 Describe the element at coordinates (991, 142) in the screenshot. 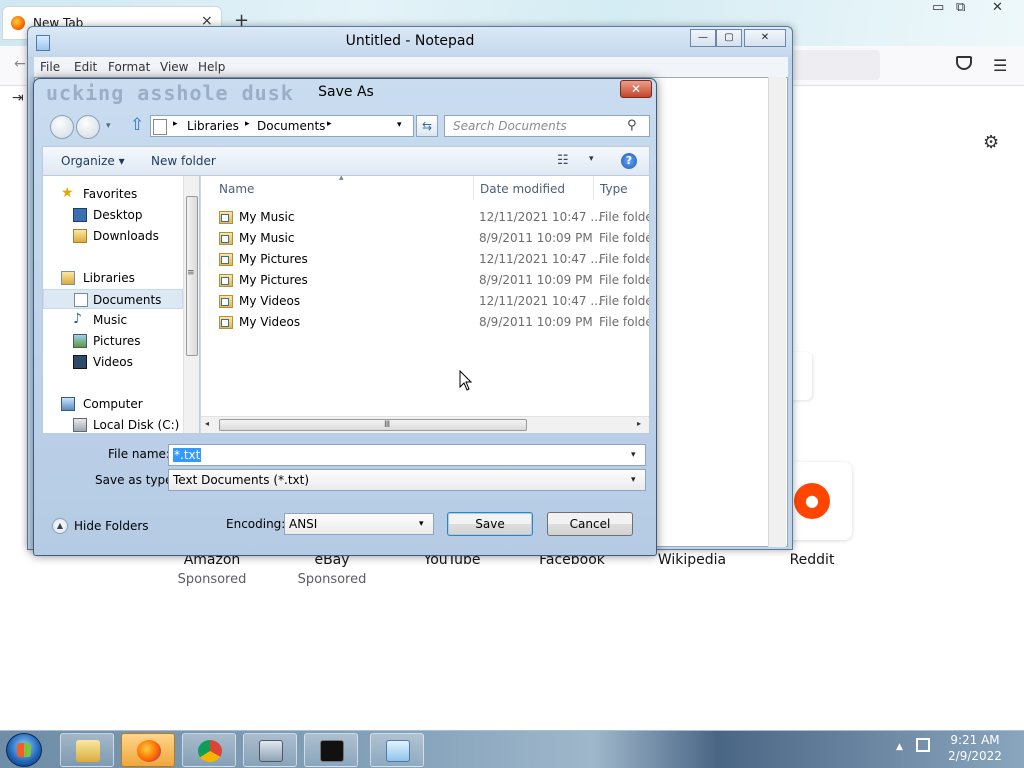

I see `gear-icon: ⚙` at that location.